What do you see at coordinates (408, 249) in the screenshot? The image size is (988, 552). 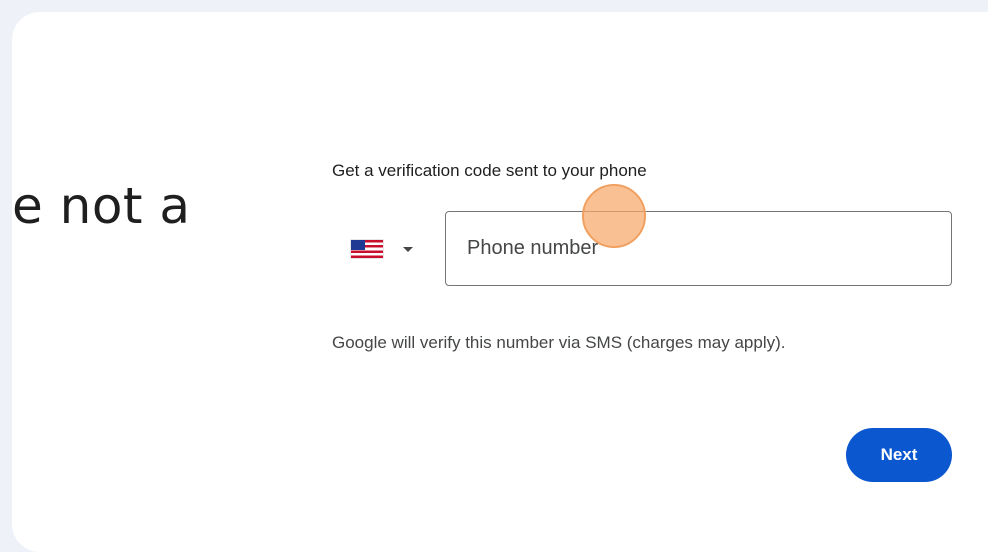 I see `caret-down-icon` at bounding box center [408, 249].